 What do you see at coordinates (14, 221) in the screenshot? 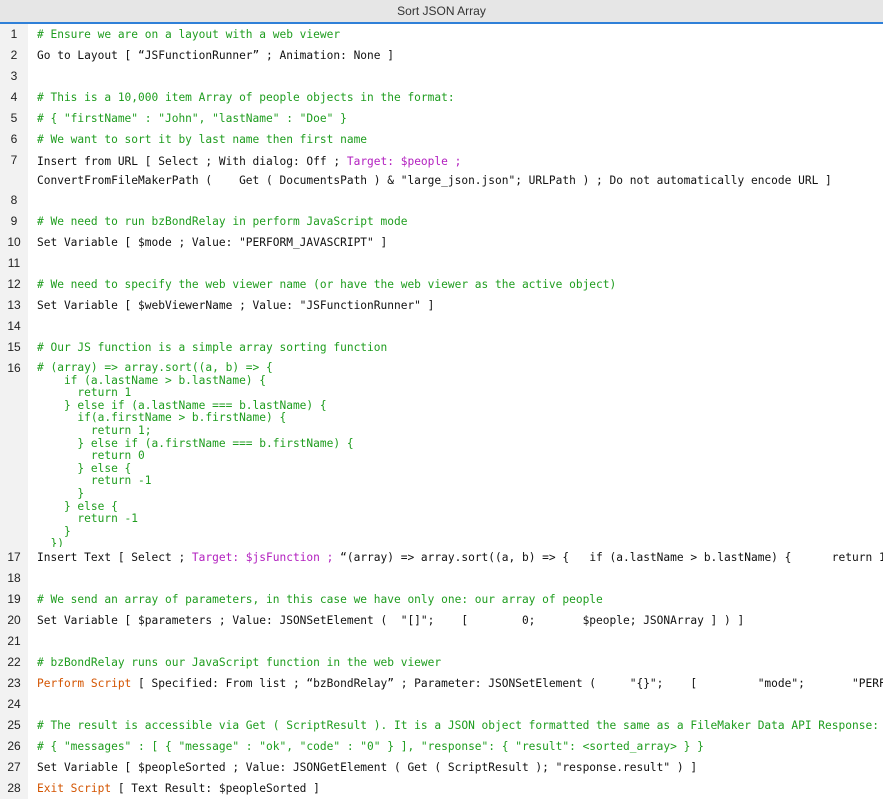
I see `line-number: 9` at bounding box center [14, 221].